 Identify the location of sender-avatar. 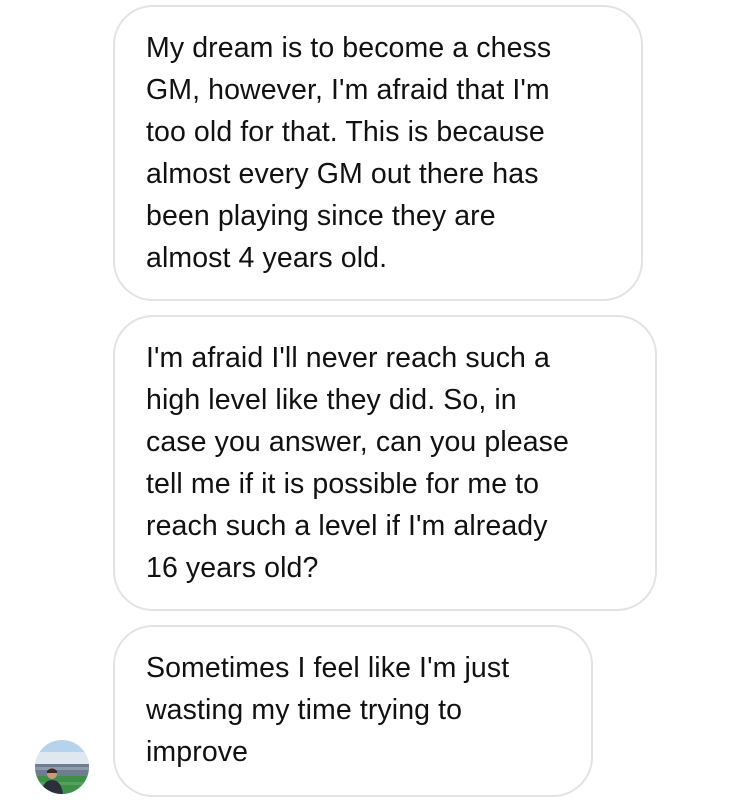
(62, 767).